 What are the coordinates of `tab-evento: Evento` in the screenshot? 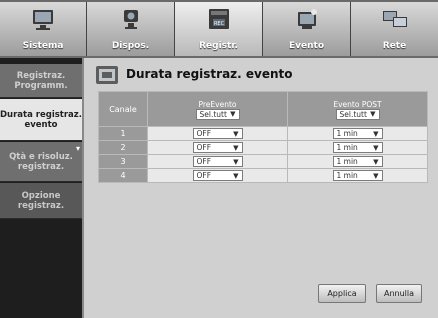 It's located at (307, 29).